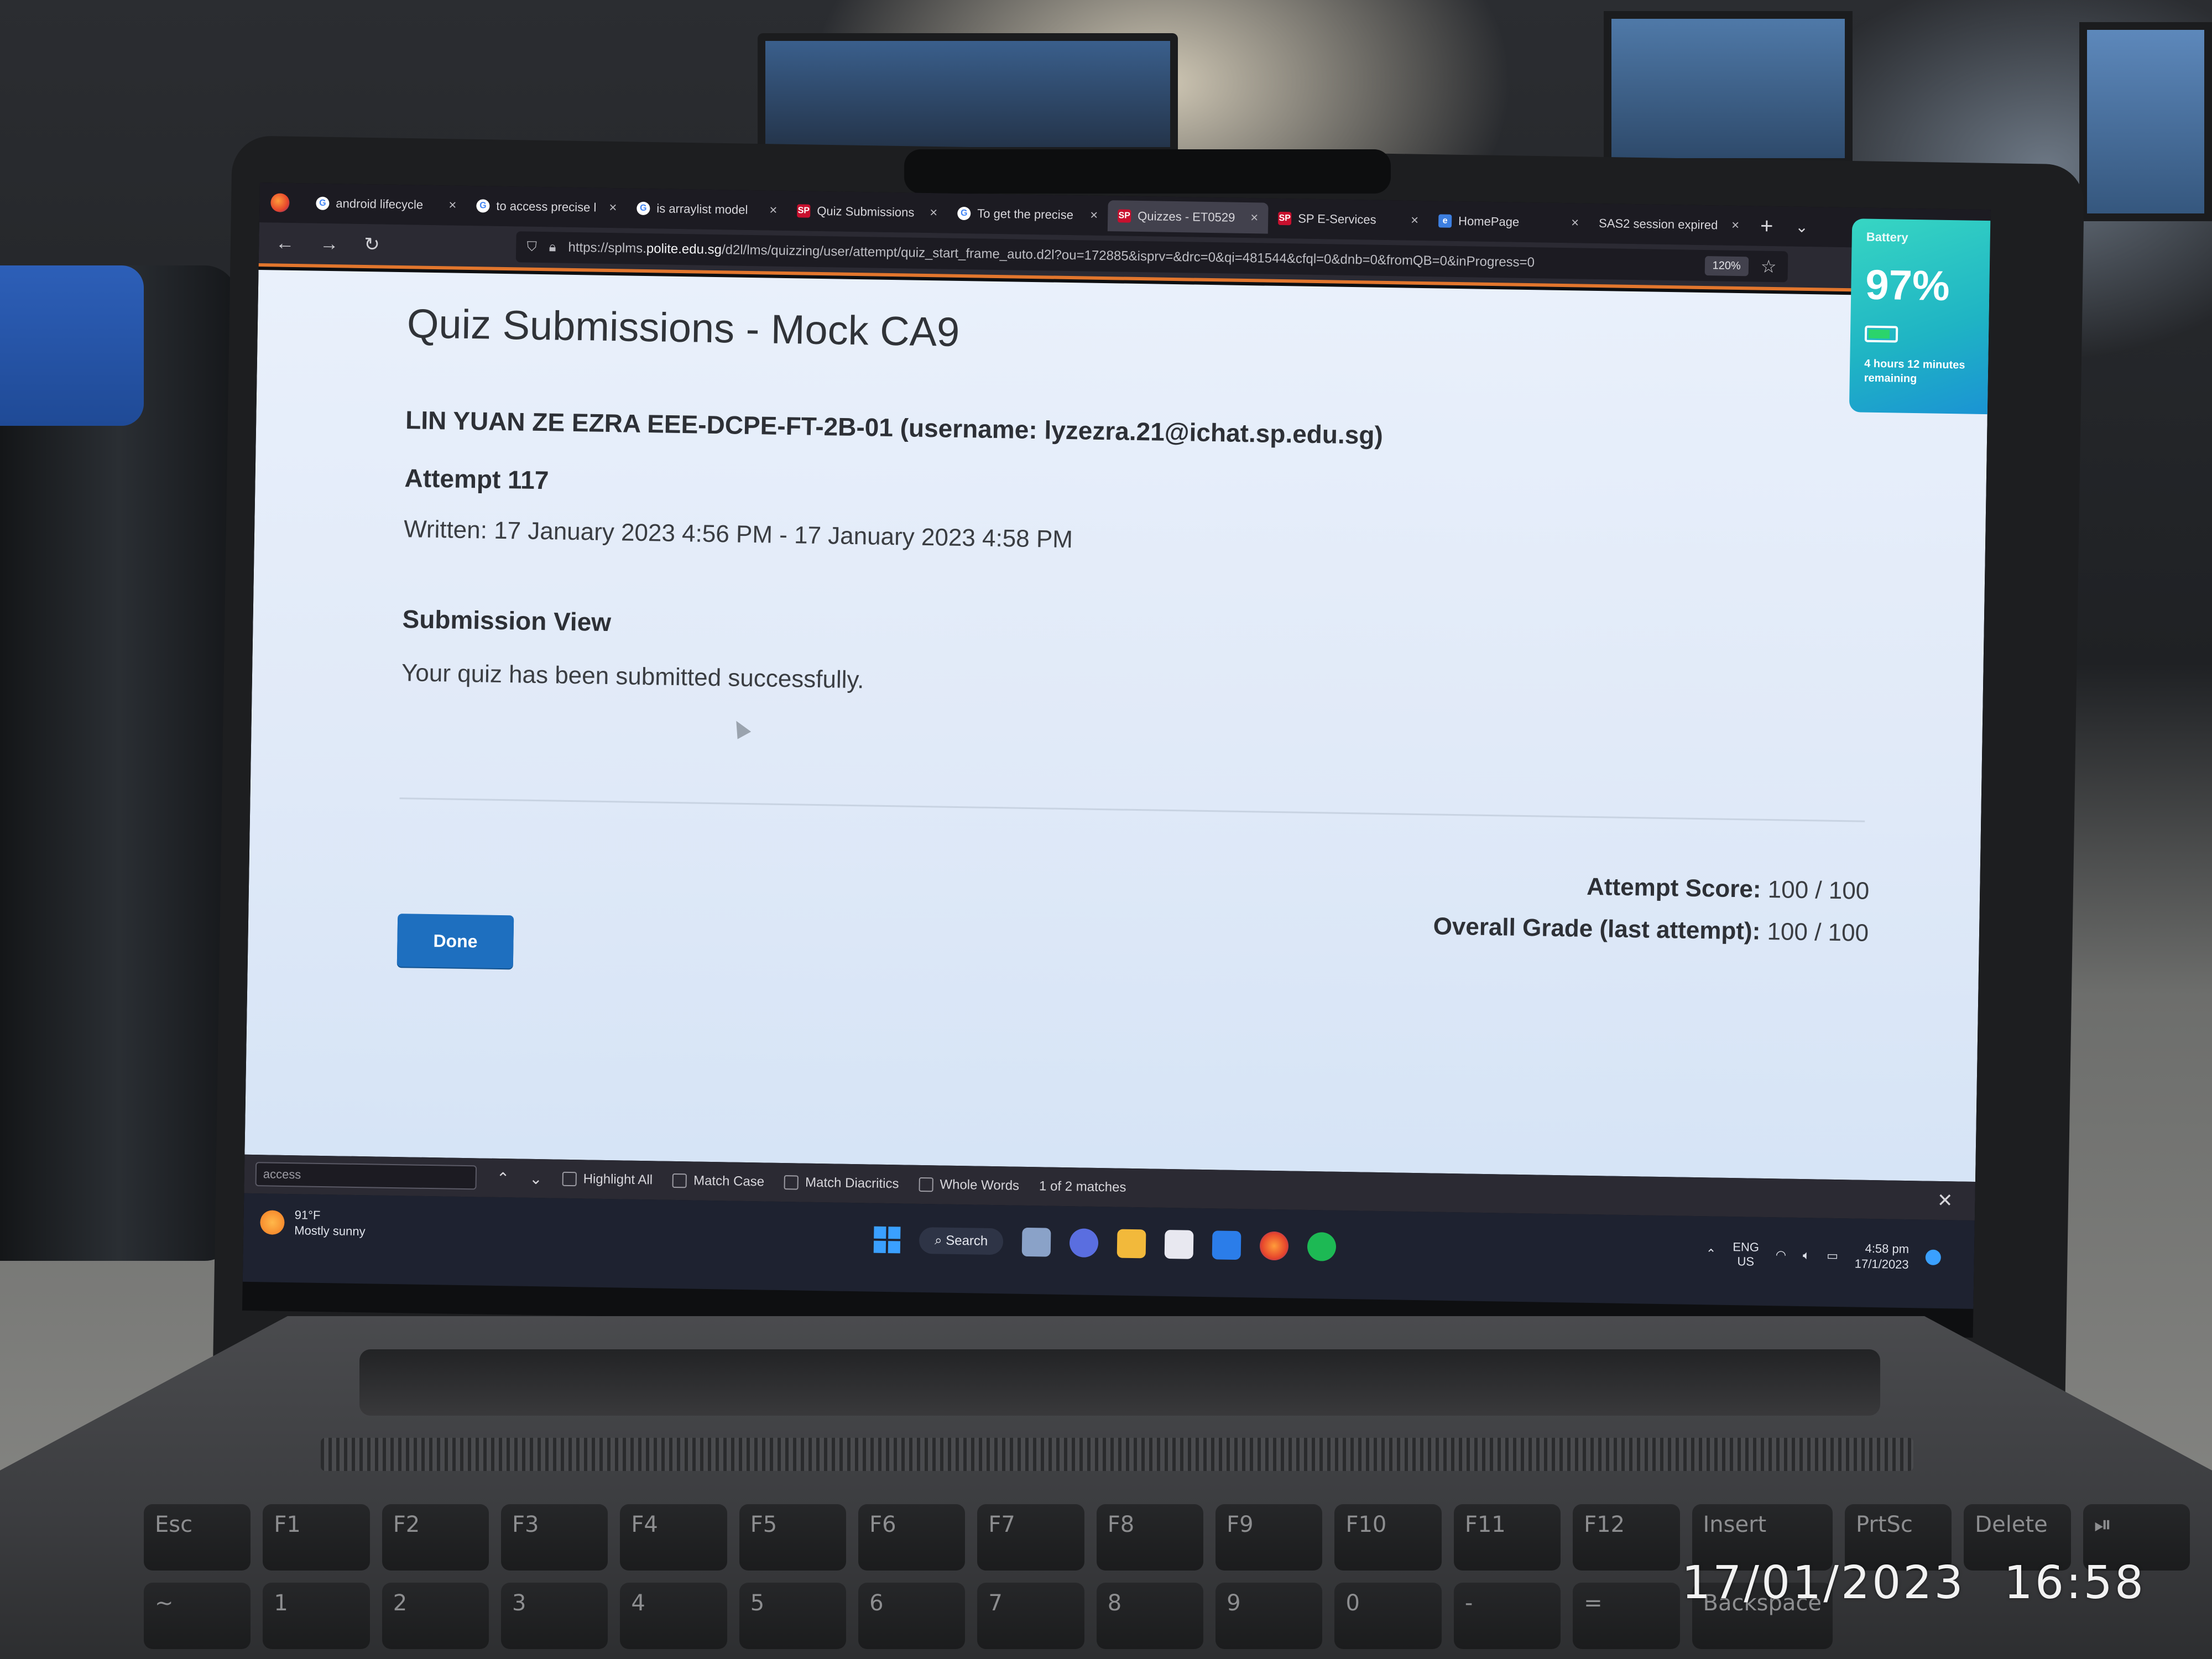  Describe the element at coordinates (504, 1177) in the screenshot. I see `find-previous-icon: ⌃` at that location.